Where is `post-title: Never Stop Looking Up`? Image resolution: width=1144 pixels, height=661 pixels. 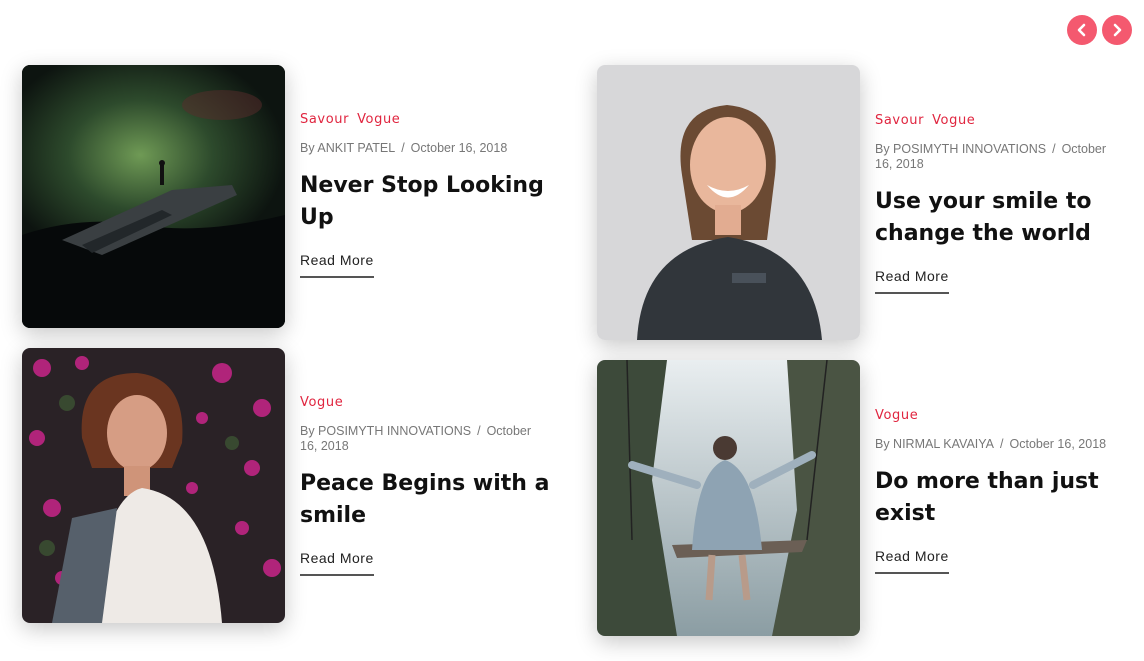
post-title: Never Stop Looking Up is located at coordinates (425, 202).